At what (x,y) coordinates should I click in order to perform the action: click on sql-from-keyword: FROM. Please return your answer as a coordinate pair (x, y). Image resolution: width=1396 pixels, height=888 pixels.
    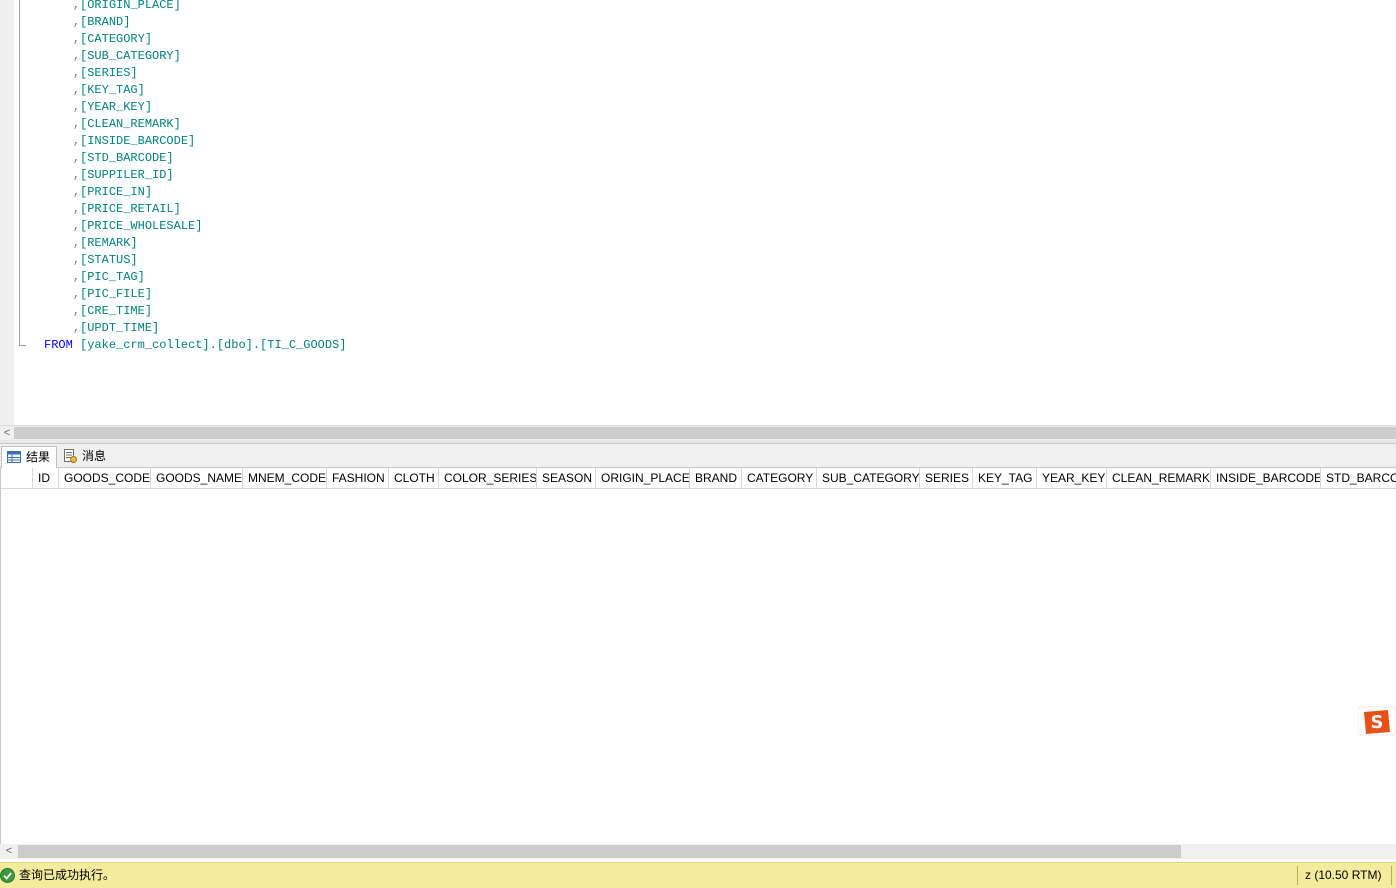
    Looking at the image, I should click on (58, 345).